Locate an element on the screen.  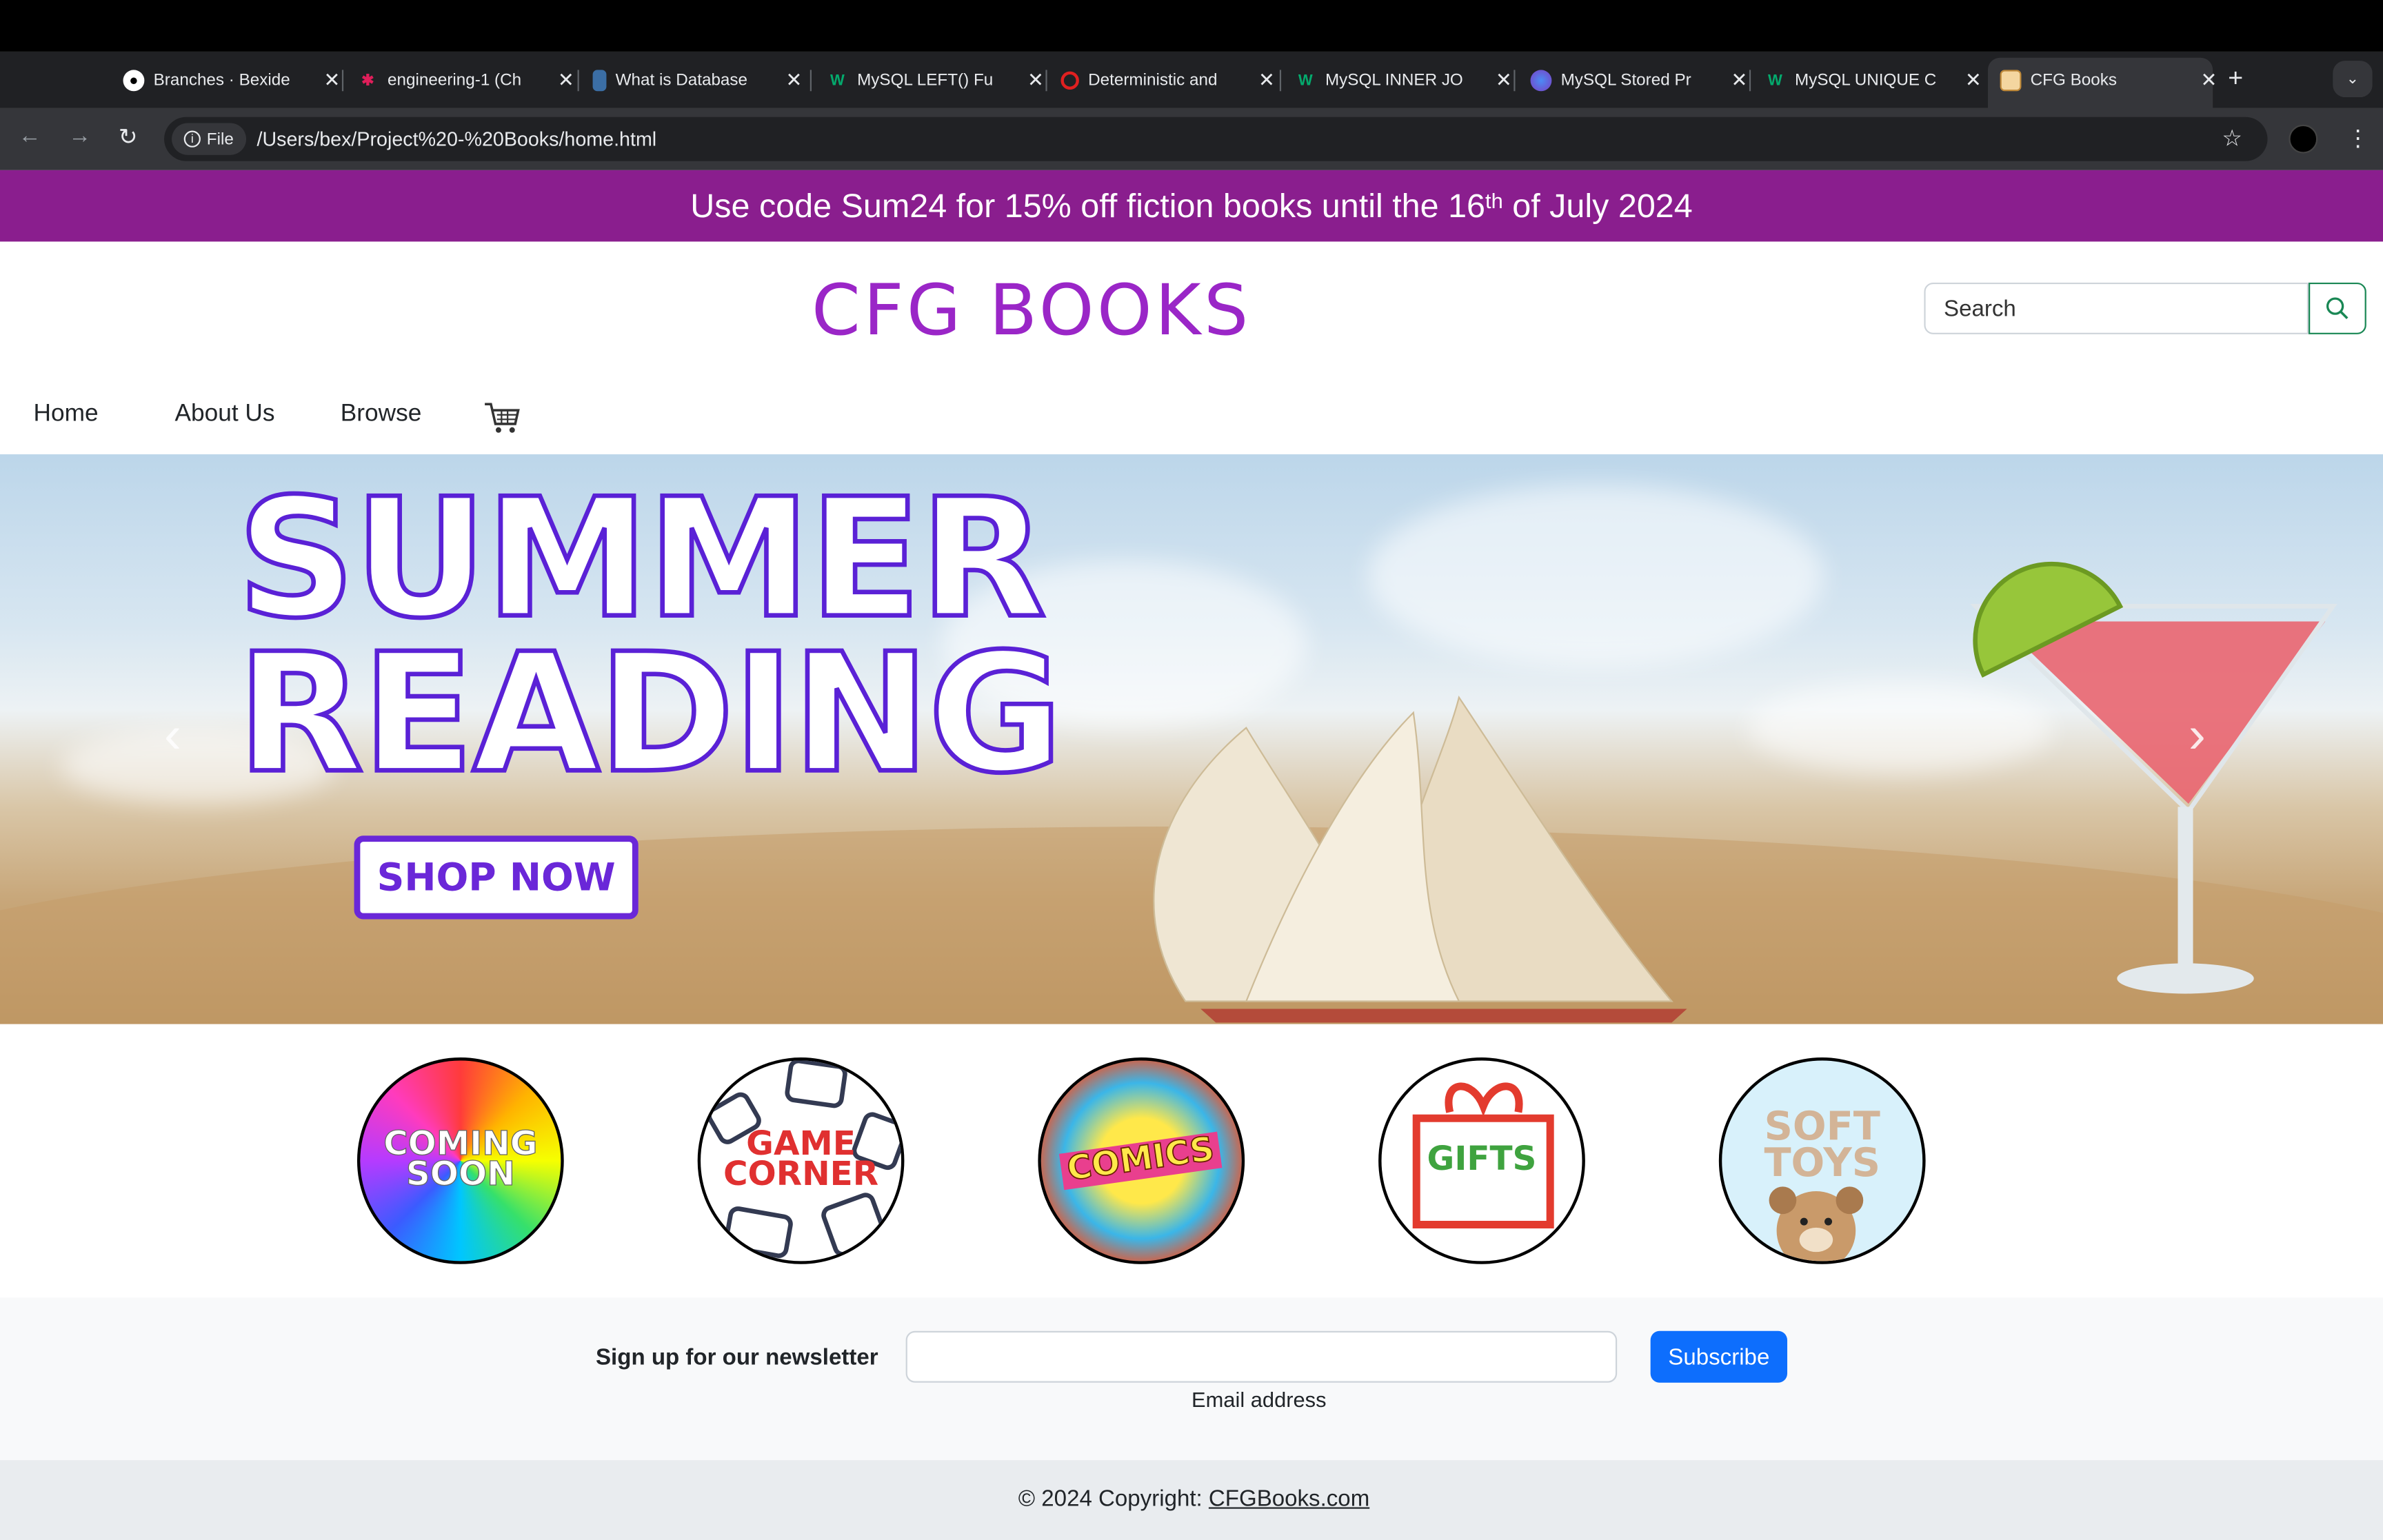
category-label: COMICS is located at coordinates (1141, 1161).